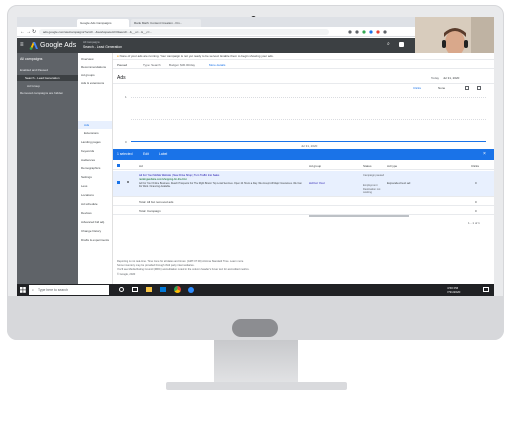 This screenshot has height=422, width=512. What do you see at coordinates (22, 32) in the screenshot?
I see `back-icon: ←` at bounding box center [22, 32].